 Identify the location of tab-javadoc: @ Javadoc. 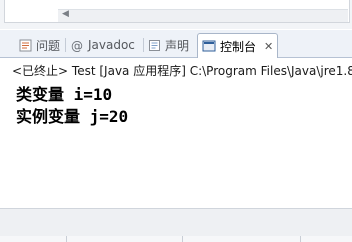
(102, 45).